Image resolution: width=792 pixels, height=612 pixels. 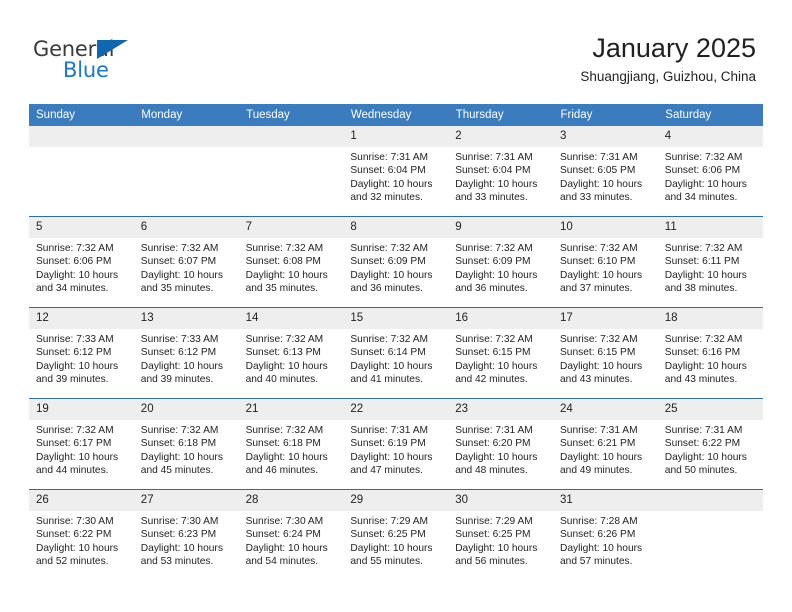 I want to click on sunset-text: Sunset: 6:18 PM, so click(x=178, y=444).